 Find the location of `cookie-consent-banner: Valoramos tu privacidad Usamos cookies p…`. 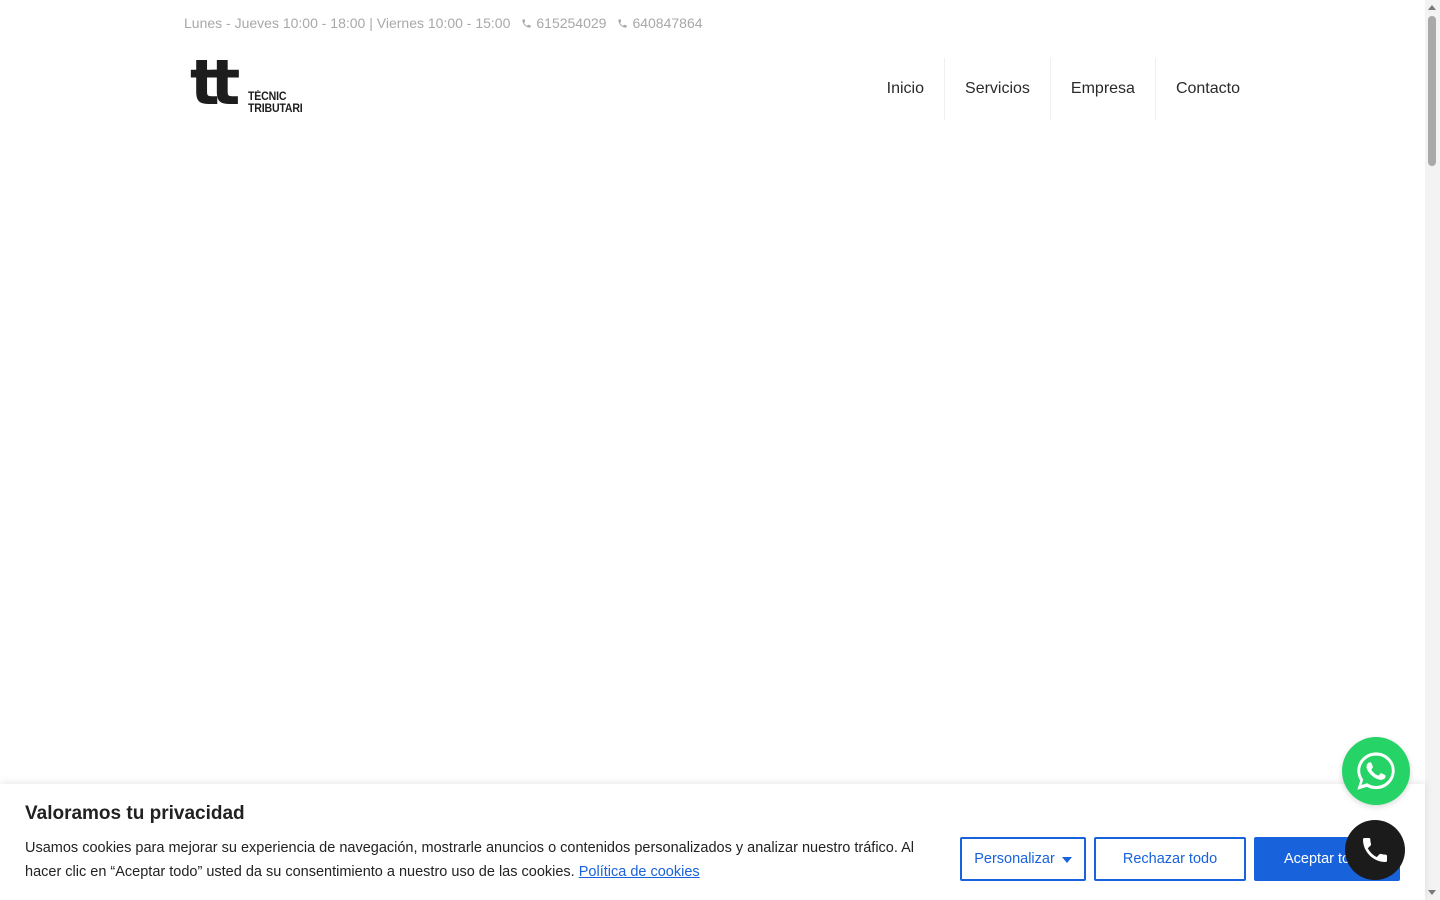

cookie-consent-banner: Valoramos tu privacidad Usamos cookies p… is located at coordinates (712, 842).